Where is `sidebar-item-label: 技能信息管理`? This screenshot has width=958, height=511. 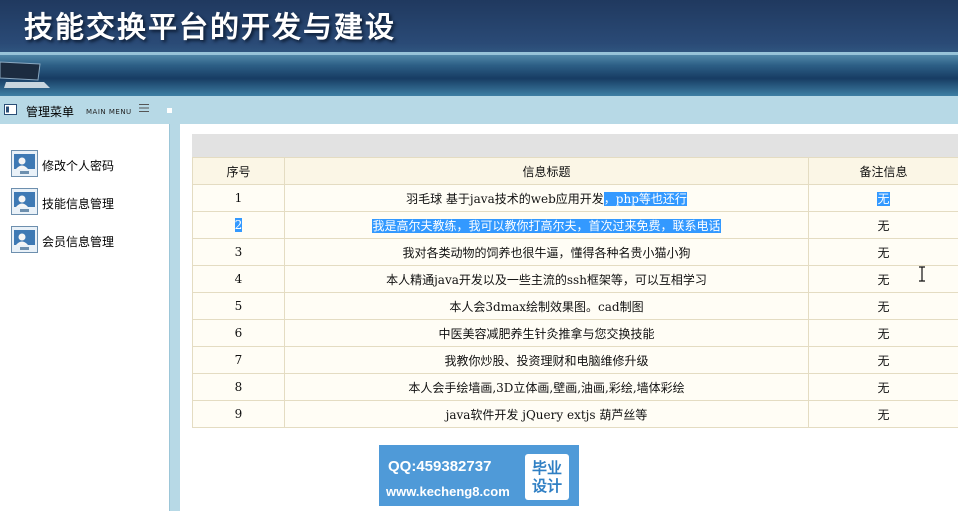
sidebar-item-label: 技能信息管理 is located at coordinates (78, 204).